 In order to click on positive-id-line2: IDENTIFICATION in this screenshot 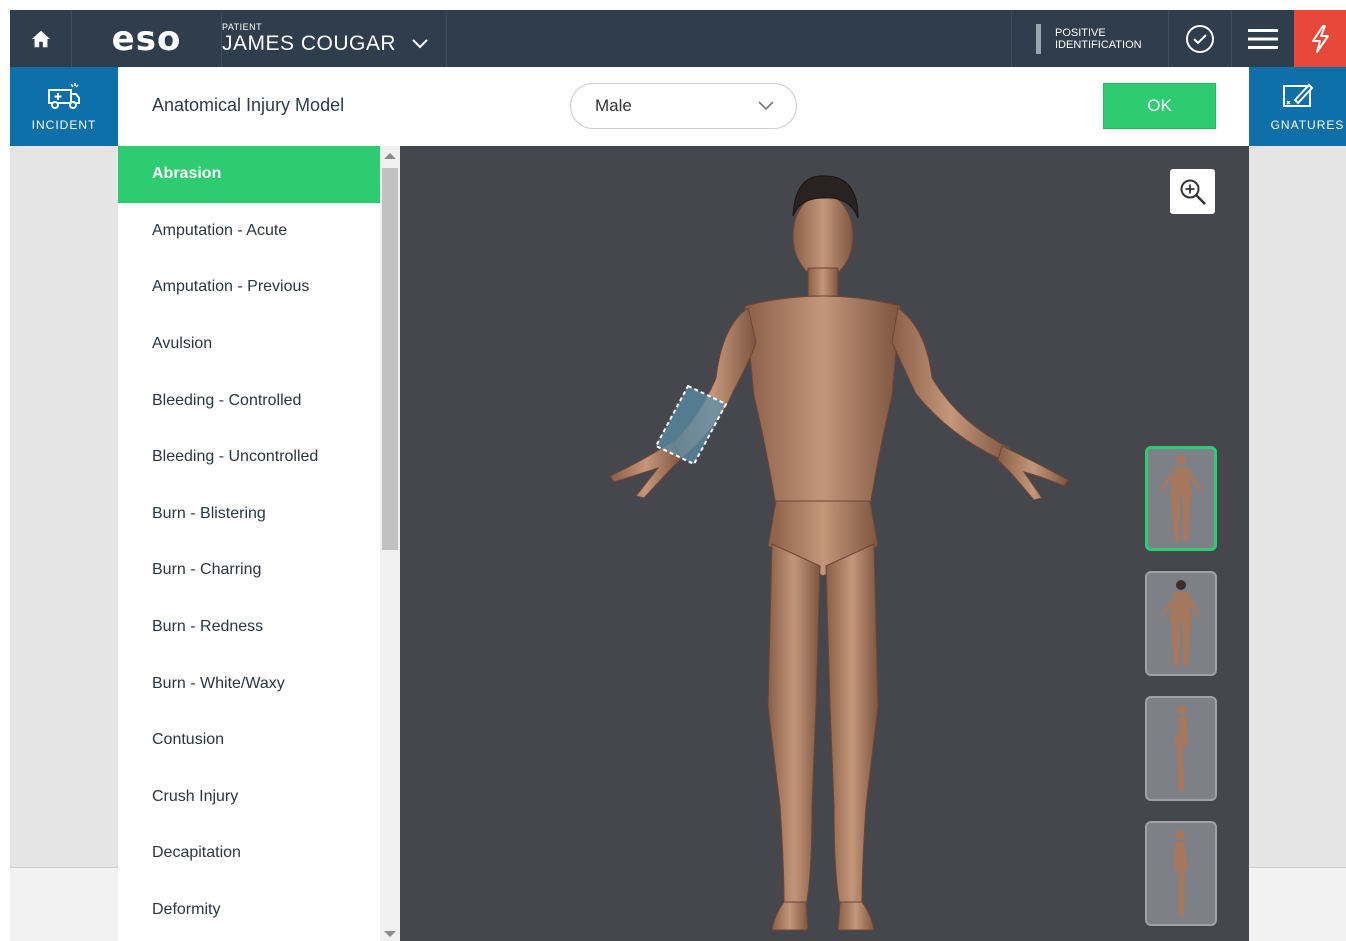, I will do `click(1098, 44)`.